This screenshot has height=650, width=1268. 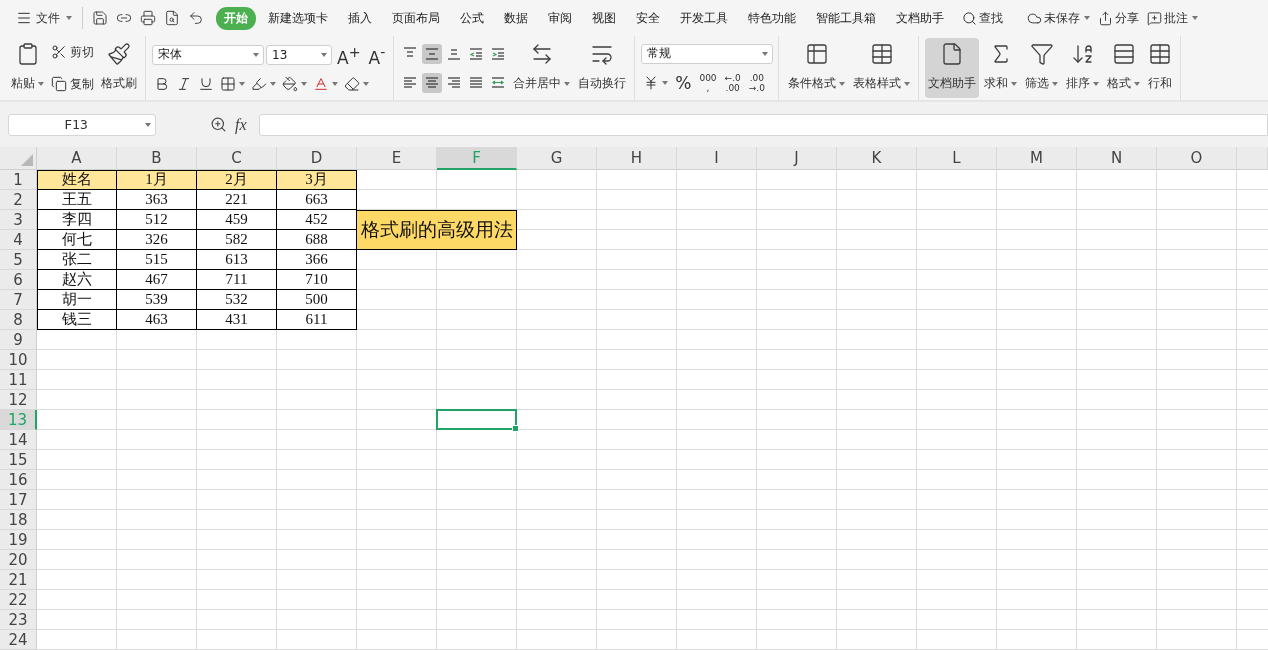 What do you see at coordinates (157, 220) in the screenshot?
I see `table-cell: 512` at bounding box center [157, 220].